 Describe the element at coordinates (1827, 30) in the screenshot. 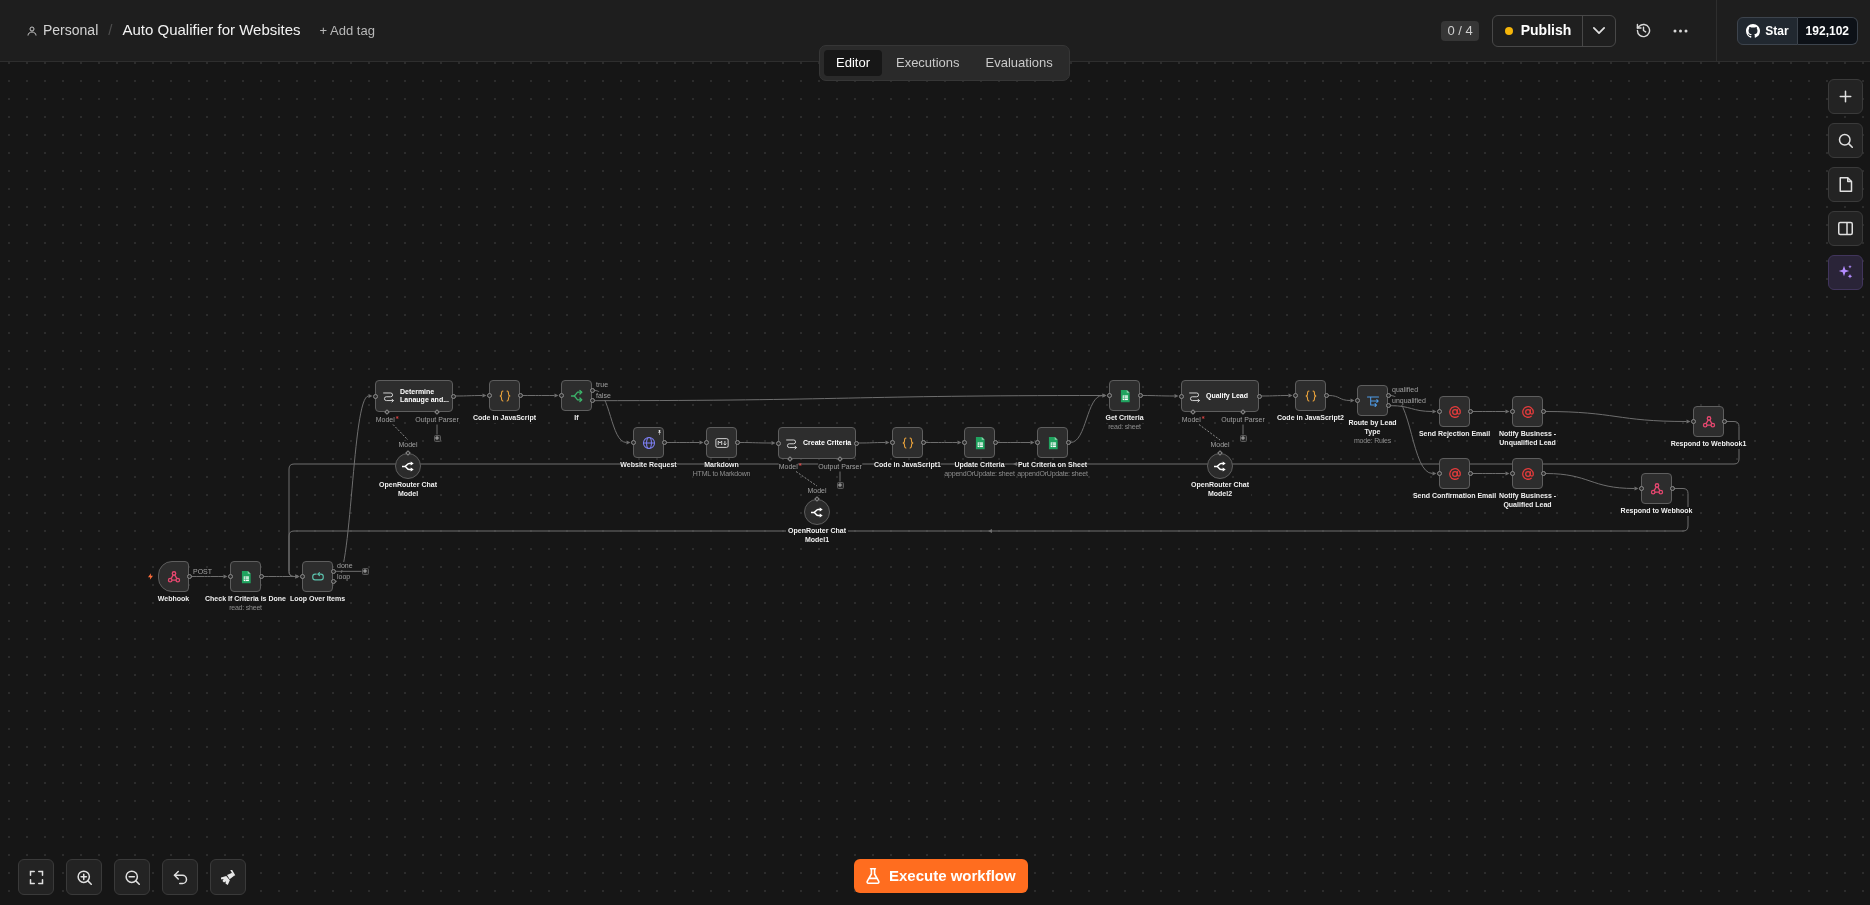

I see `star-count: 192,102` at that location.